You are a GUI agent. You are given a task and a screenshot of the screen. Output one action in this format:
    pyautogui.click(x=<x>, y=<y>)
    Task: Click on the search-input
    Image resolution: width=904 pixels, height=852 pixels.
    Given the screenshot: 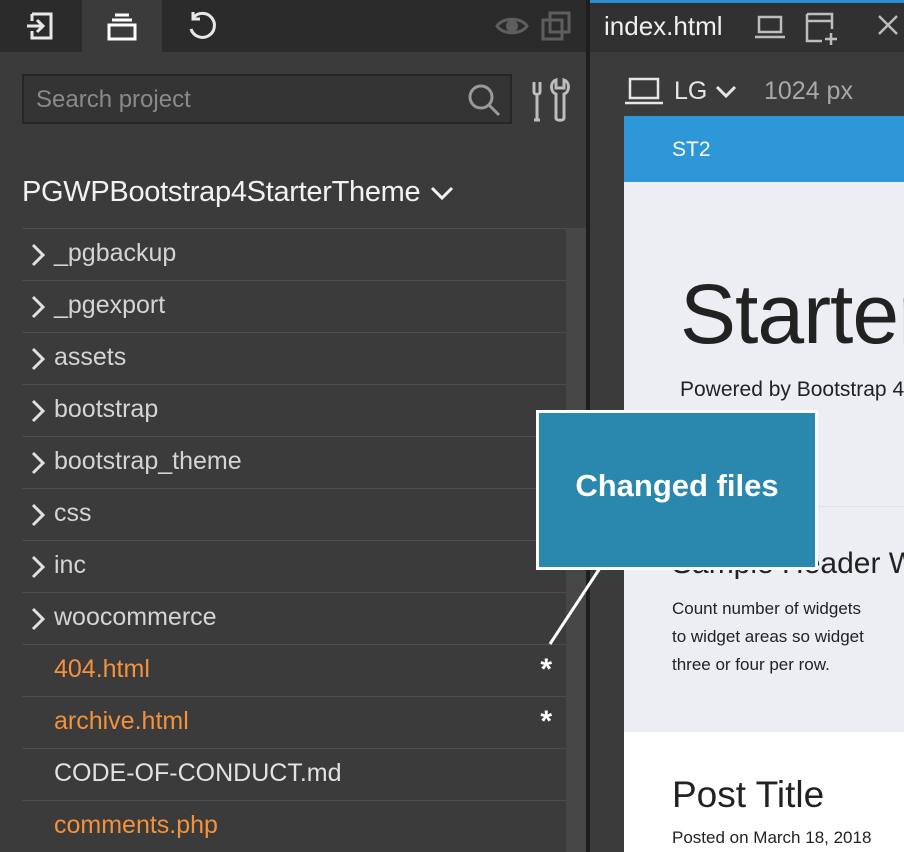 What is the action you would take?
    pyautogui.click(x=246, y=100)
    